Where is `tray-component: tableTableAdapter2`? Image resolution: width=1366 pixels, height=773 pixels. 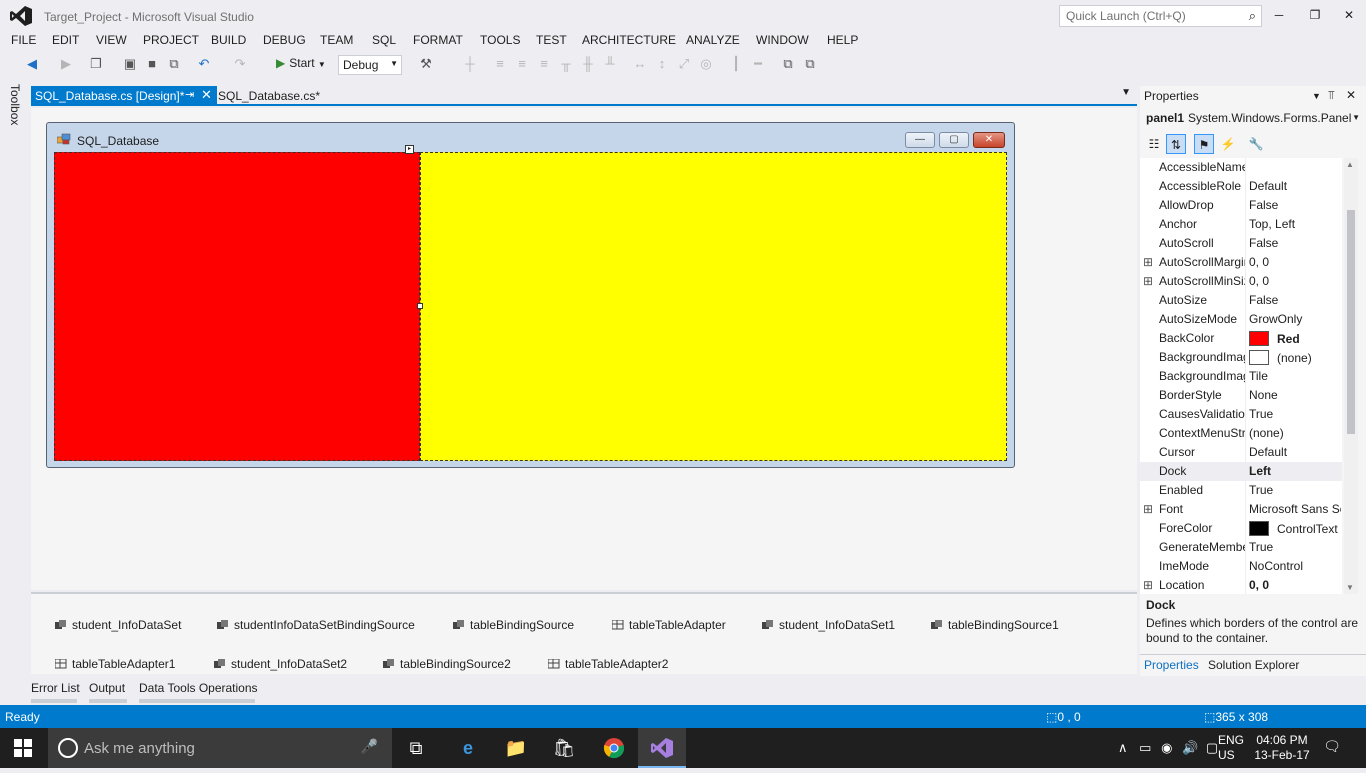
tray-component: tableTableAdapter2 is located at coordinates (607, 664).